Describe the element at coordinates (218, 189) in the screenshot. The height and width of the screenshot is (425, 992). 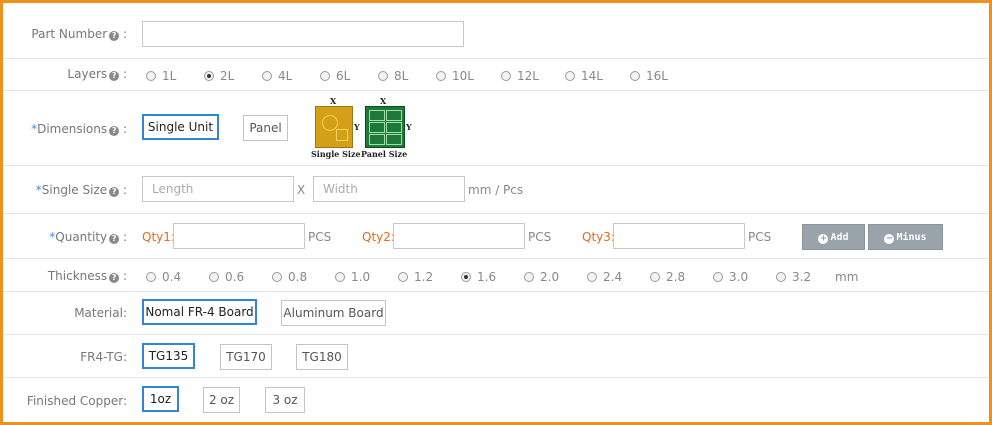
I see `length-input: Length` at that location.